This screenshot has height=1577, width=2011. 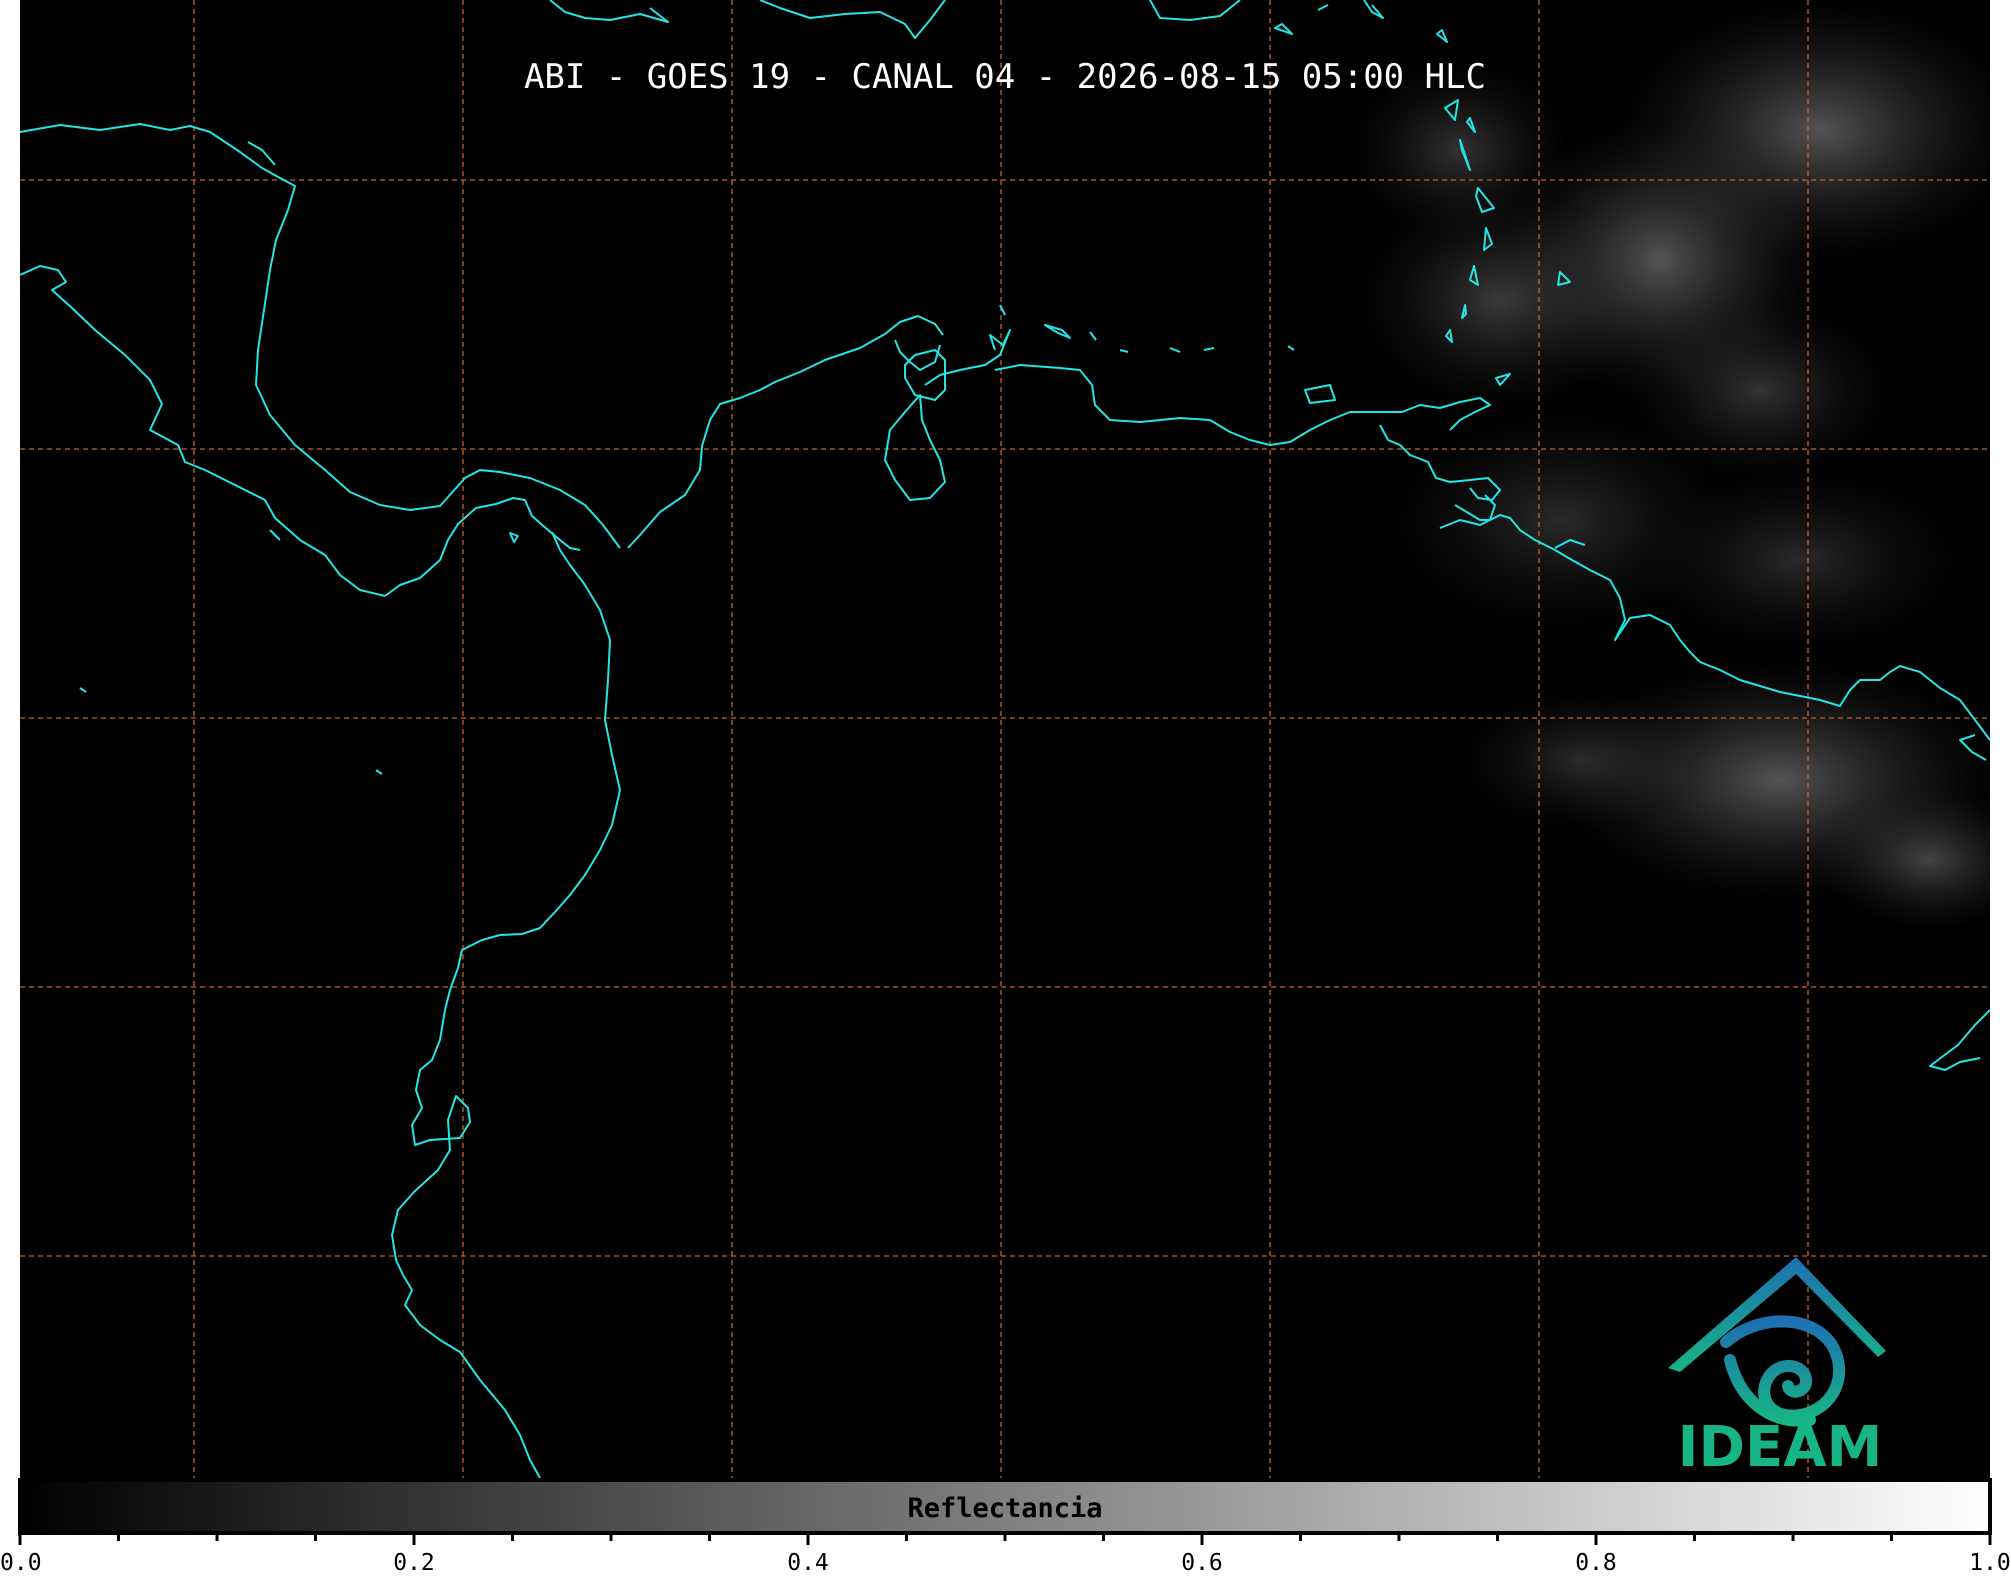 What do you see at coordinates (808, 1563) in the screenshot?
I see `colorbar-tick-label: 0.4` at bounding box center [808, 1563].